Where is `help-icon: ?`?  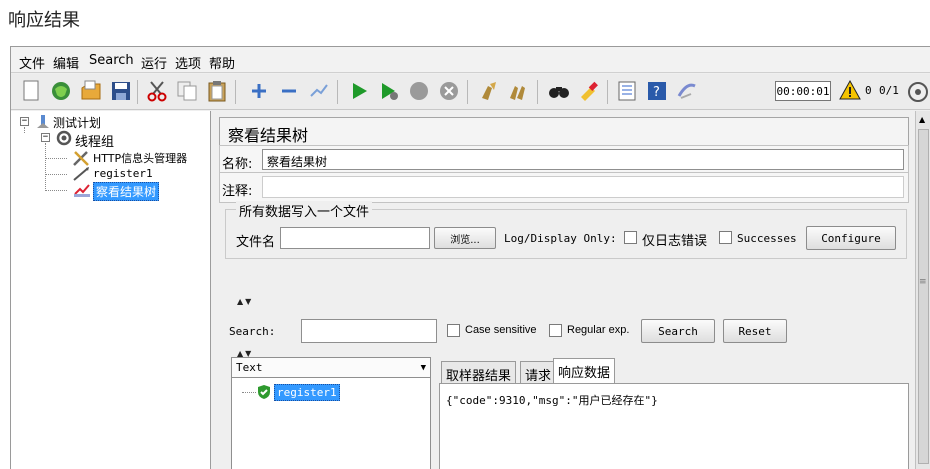
help-icon: ? is located at coordinates (657, 91).